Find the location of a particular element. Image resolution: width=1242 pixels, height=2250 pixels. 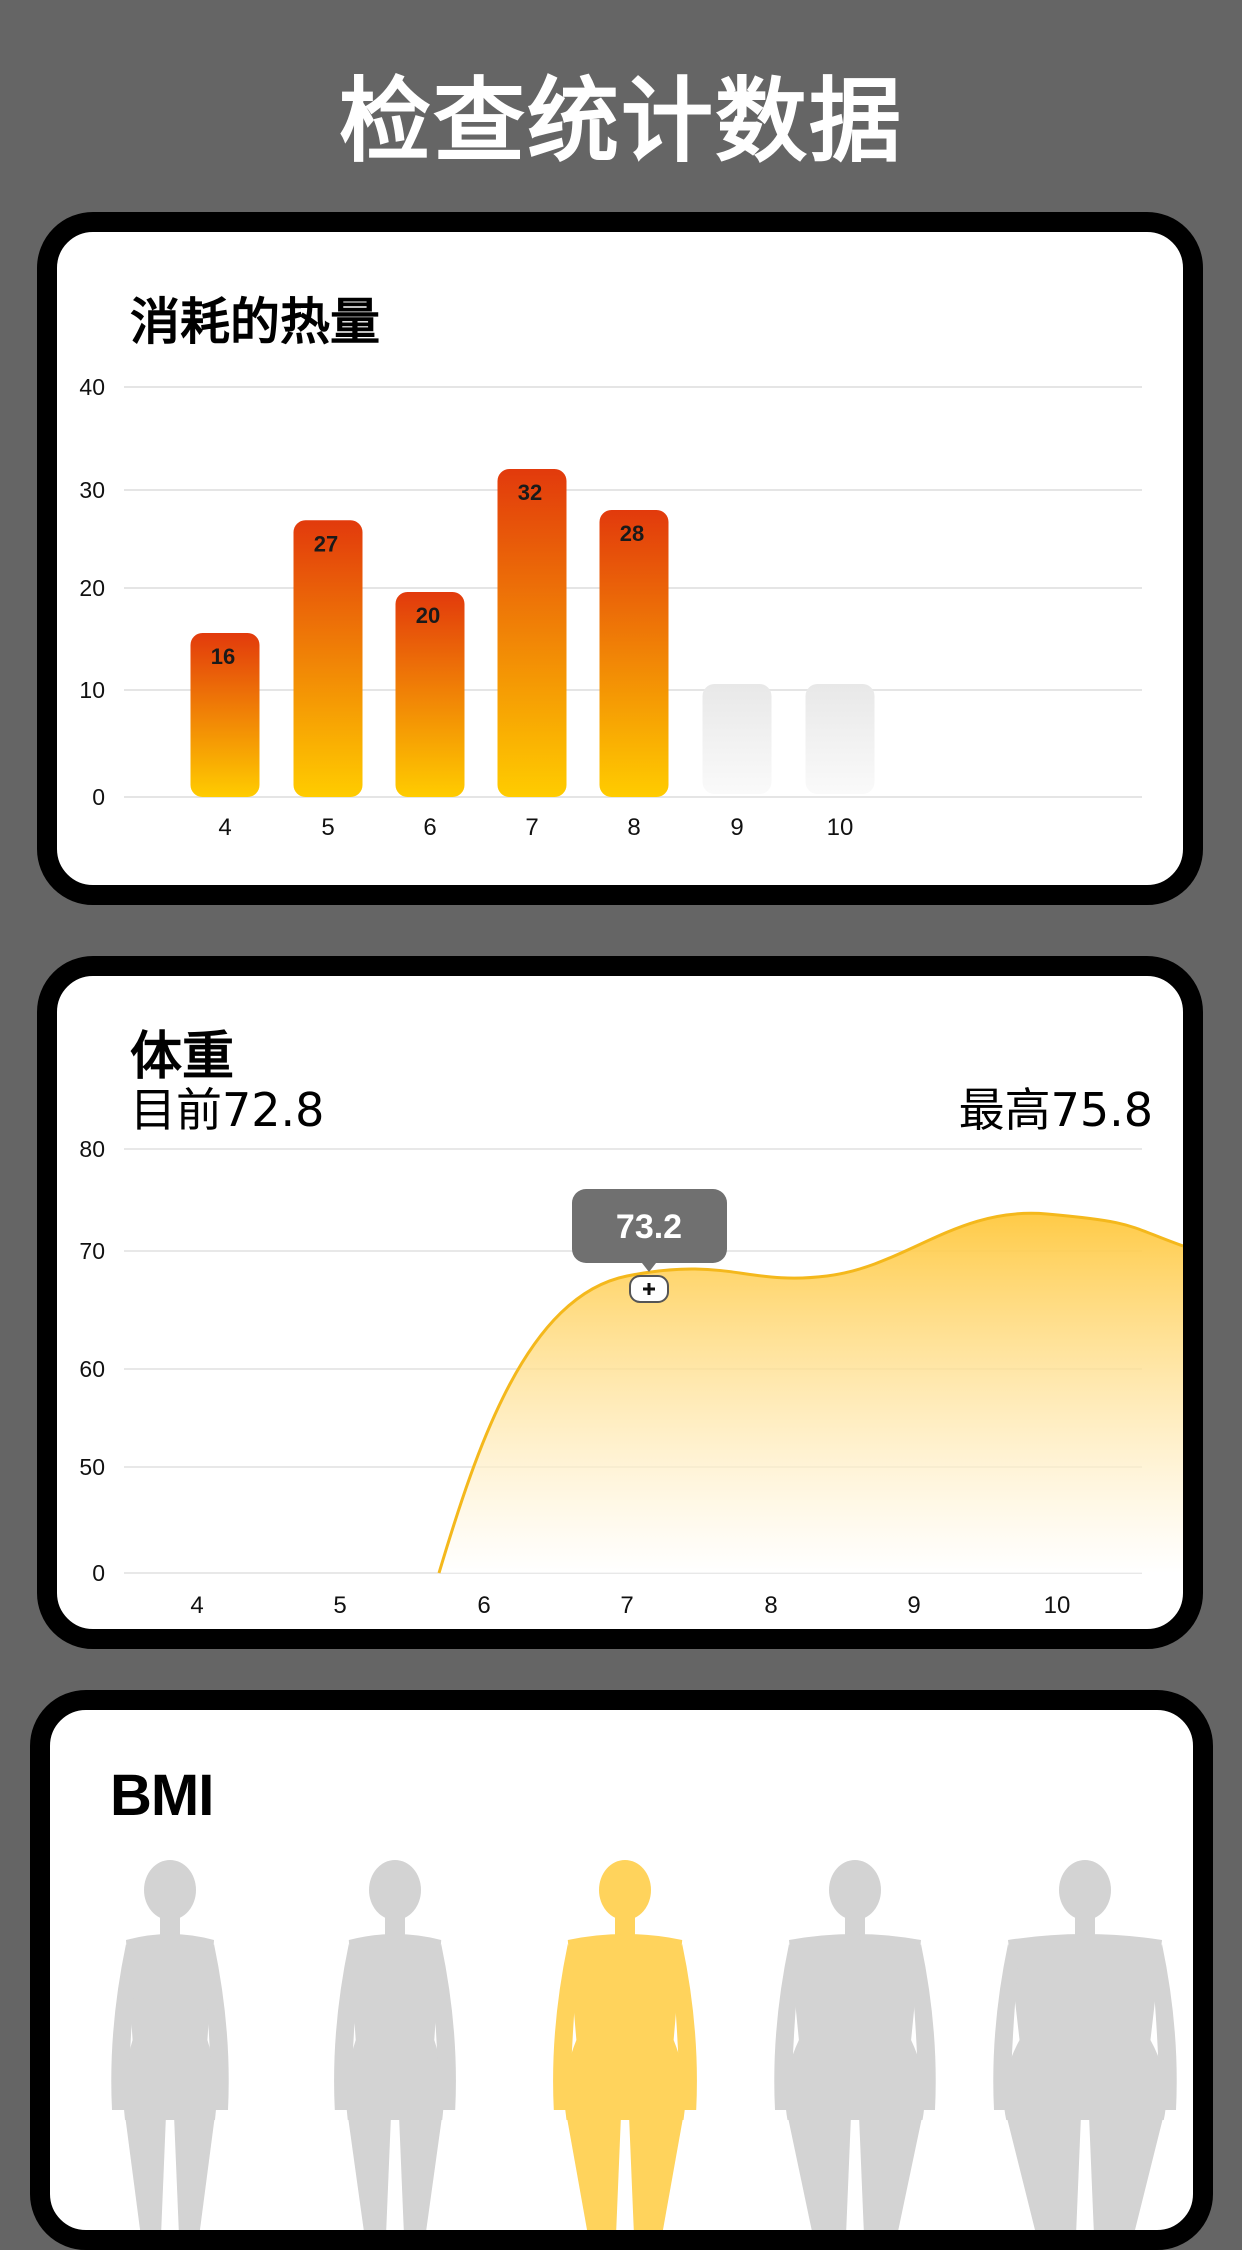

data-point-marker is located at coordinates (649, 1289).